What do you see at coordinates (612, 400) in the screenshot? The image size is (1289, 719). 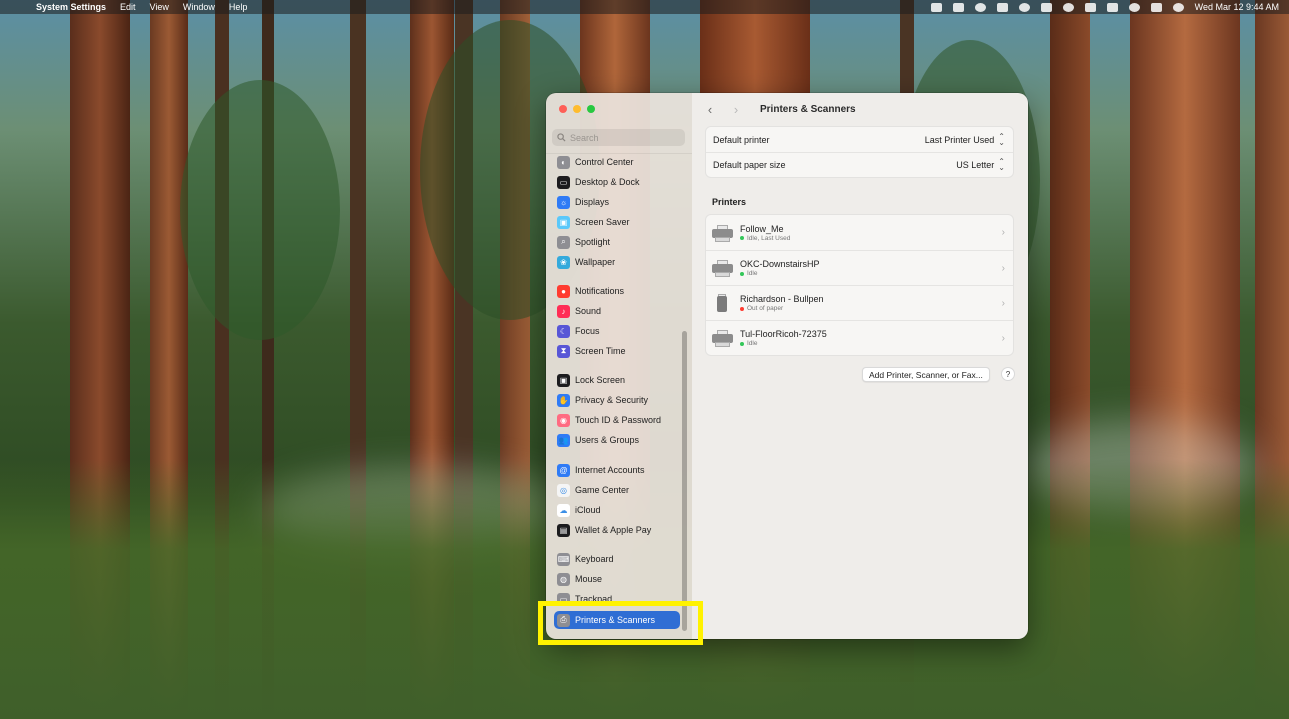 I see `sidebar-item-label: Privacy & Security` at bounding box center [612, 400].